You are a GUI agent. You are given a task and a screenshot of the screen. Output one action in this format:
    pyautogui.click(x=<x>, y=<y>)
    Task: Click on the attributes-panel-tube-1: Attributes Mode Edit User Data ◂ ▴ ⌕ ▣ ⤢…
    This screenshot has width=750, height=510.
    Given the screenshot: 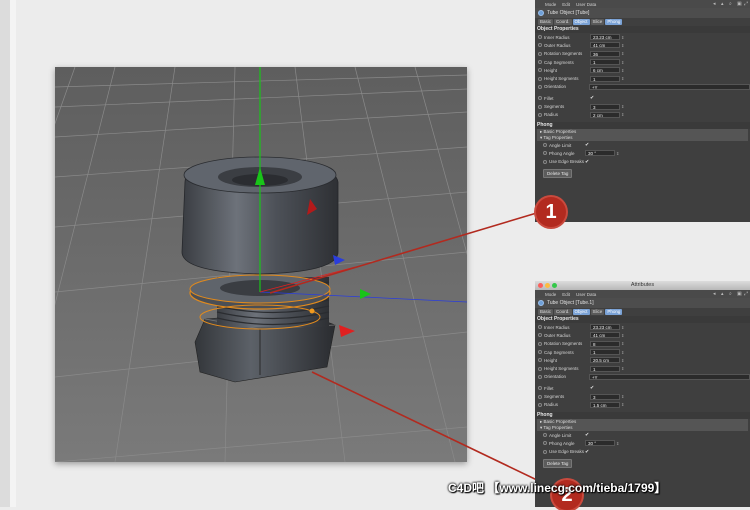 What is the action you would take?
    pyautogui.click(x=642, y=394)
    